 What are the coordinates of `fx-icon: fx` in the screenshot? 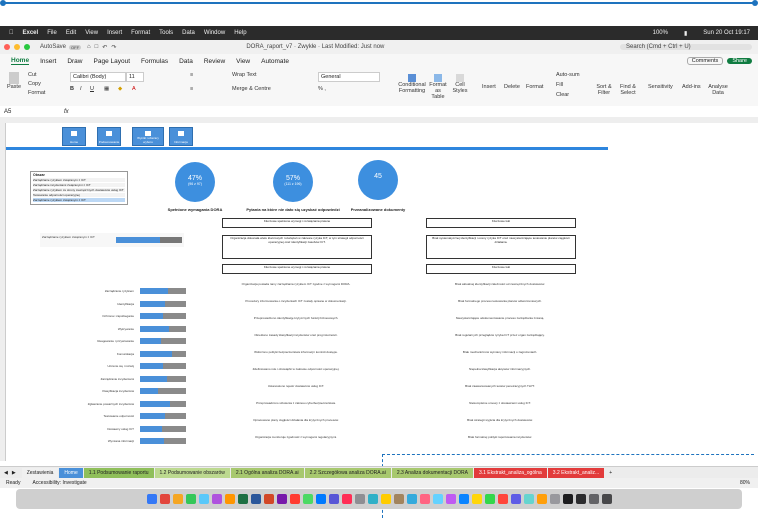 It's located at (66, 112).